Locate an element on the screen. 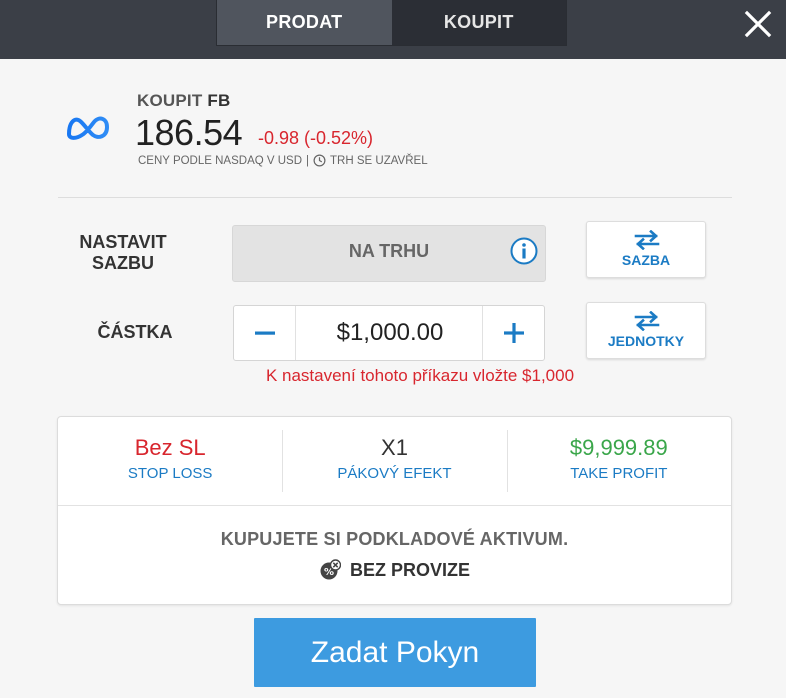  leverage-option: X1 PÁKOVÝ EFEKT is located at coordinates (394, 461).